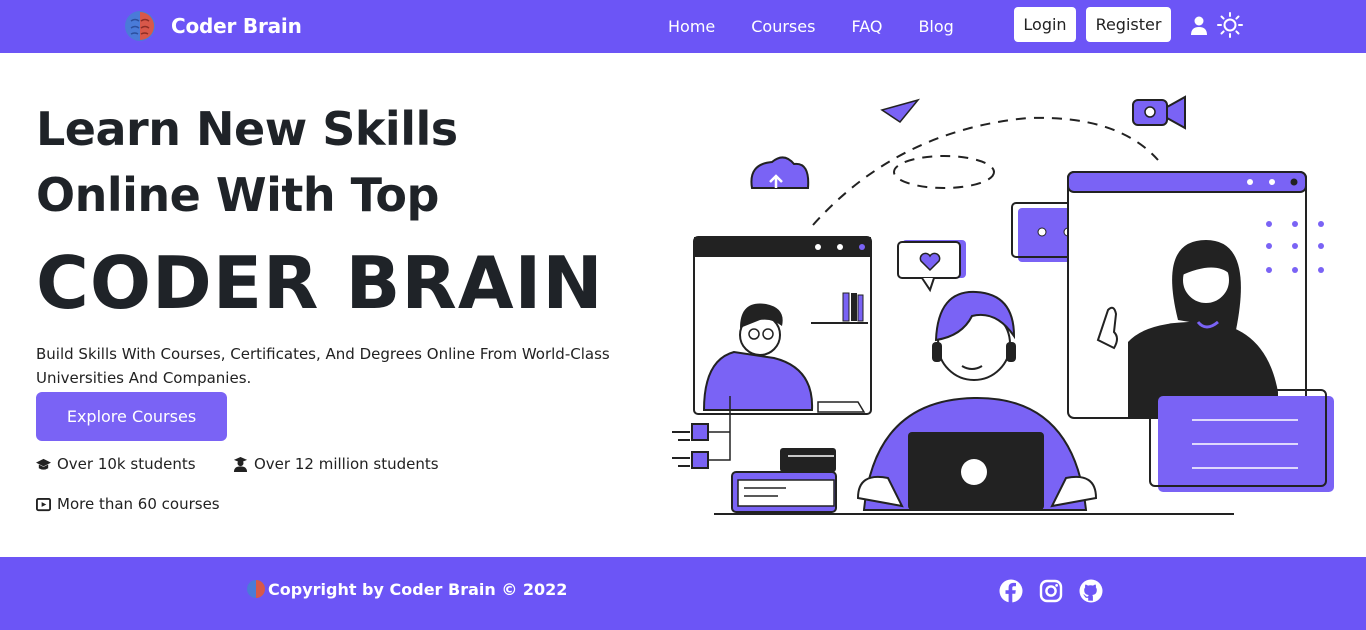  What do you see at coordinates (131, 416) in the screenshot?
I see `explore-courses-button: Explore Courses` at bounding box center [131, 416].